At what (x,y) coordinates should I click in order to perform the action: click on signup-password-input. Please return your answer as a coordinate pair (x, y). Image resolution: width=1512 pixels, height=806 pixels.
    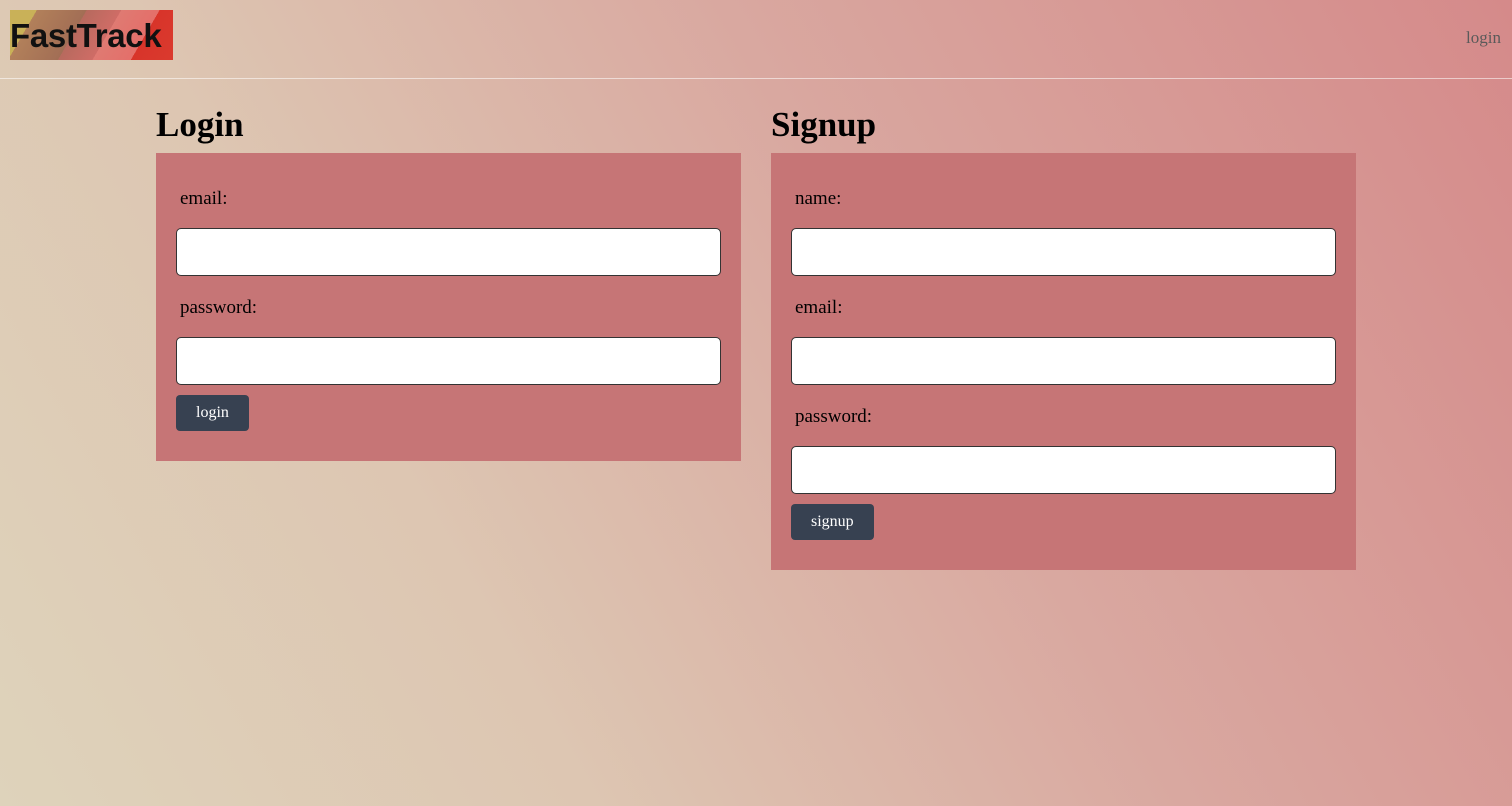
    Looking at the image, I should click on (1063, 470).